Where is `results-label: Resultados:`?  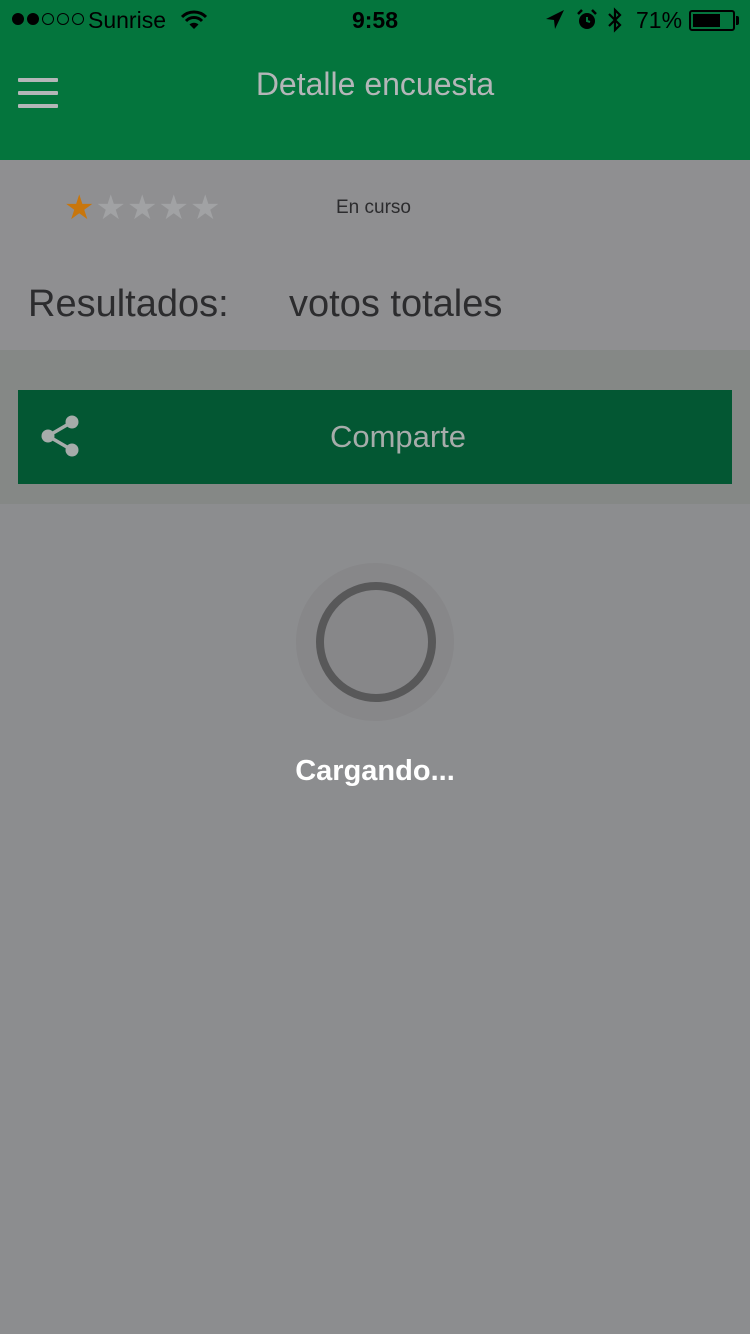 results-label: Resultados: is located at coordinates (128, 304).